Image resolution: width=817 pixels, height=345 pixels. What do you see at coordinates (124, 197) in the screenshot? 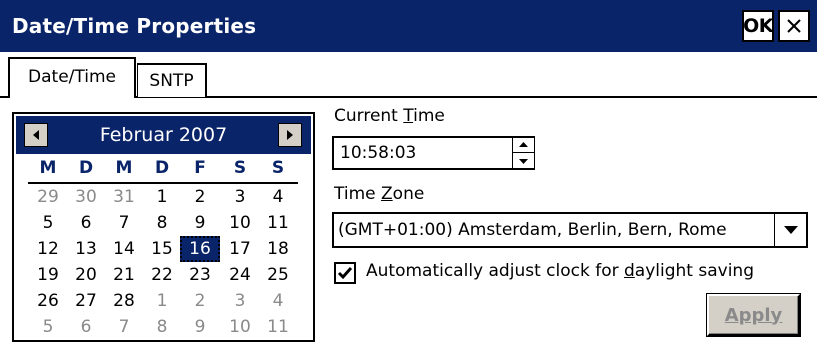
I see `calendar-day: 31` at bounding box center [124, 197].